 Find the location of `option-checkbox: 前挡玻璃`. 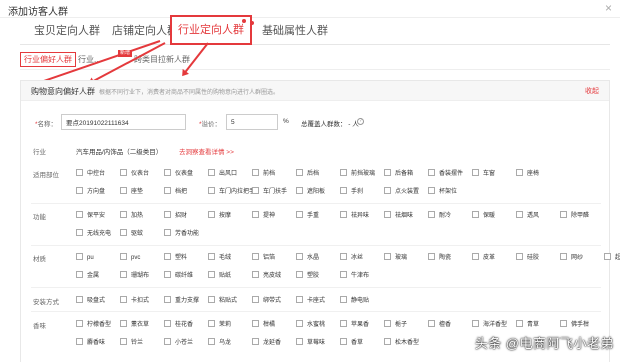

option-checkbox: 前挡玻璃 is located at coordinates (357, 174).